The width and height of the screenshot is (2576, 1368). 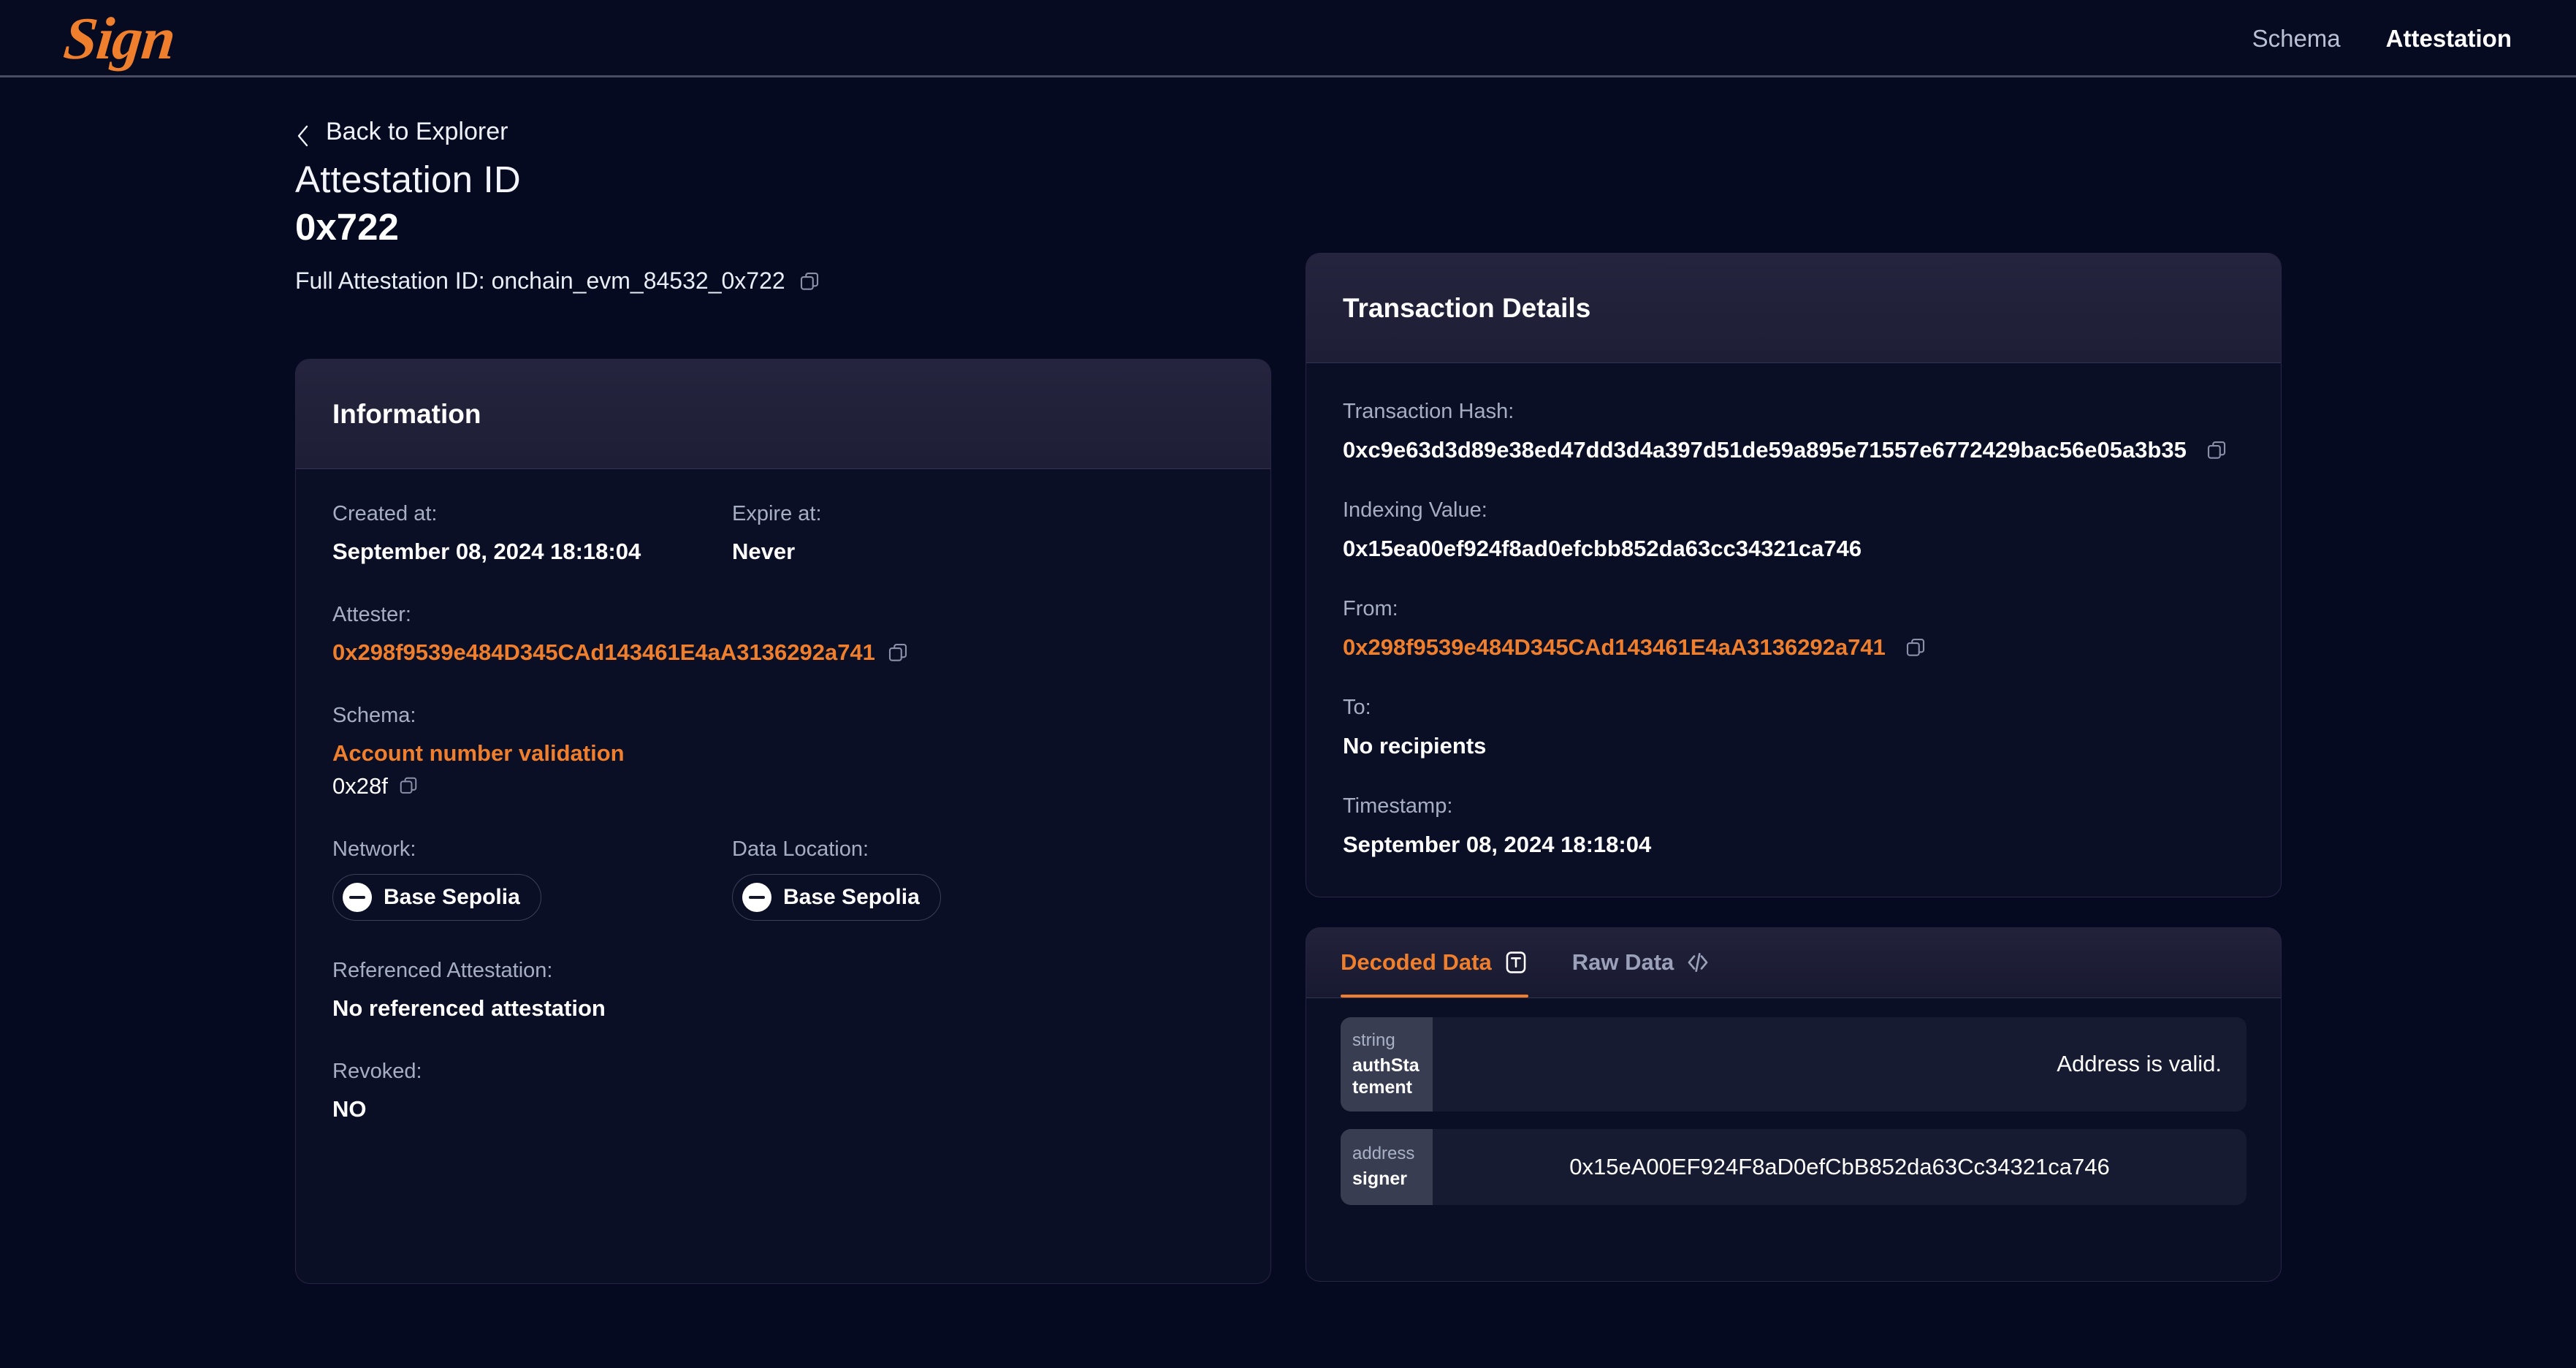 I want to click on information-card-title: Information, so click(x=407, y=413).